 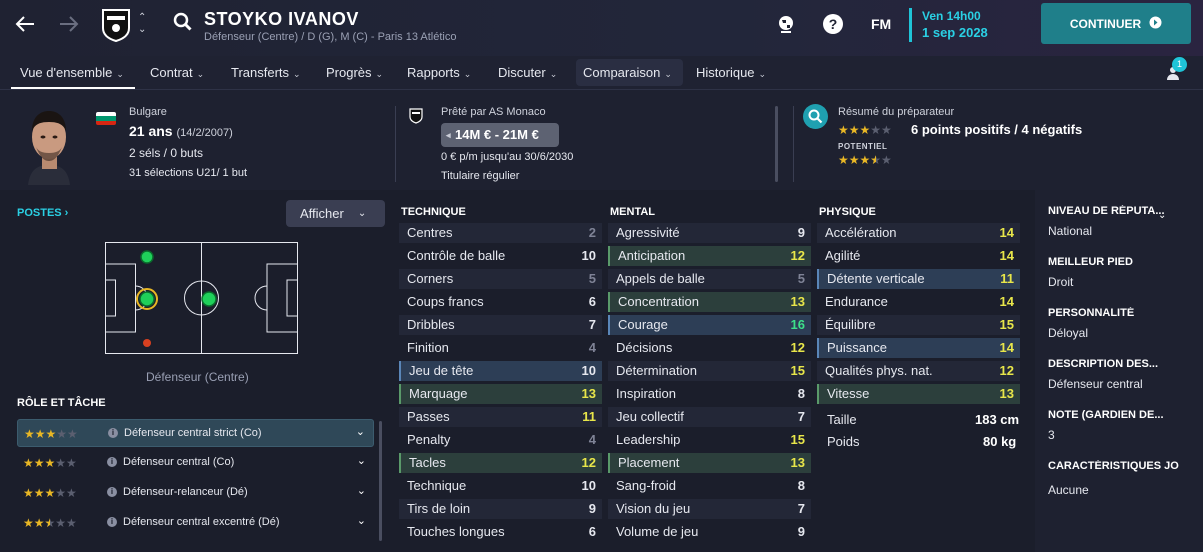 What do you see at coordinates (195, 493) in the screenshot?
I see `role-row: ★★★★★ i Défenseur-relanceur (Dé) ⌄` at bounding box center [195, 493].